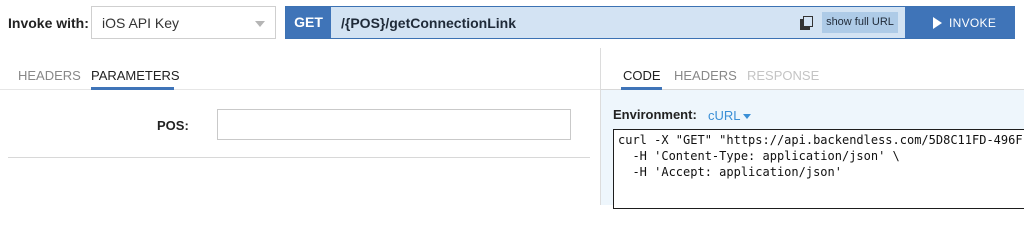 This screenshot has width=1024, height=240. Describe the element at coordinates (937, 23) in the screenshot. I see `play-icon` at that location.